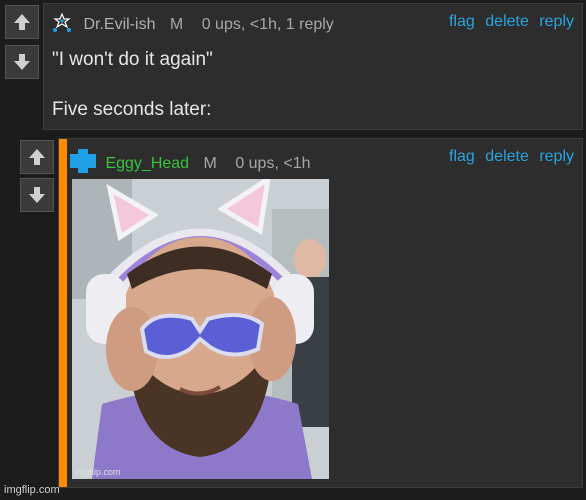  I want to click on reply-accent-bar, so click(63, 313).